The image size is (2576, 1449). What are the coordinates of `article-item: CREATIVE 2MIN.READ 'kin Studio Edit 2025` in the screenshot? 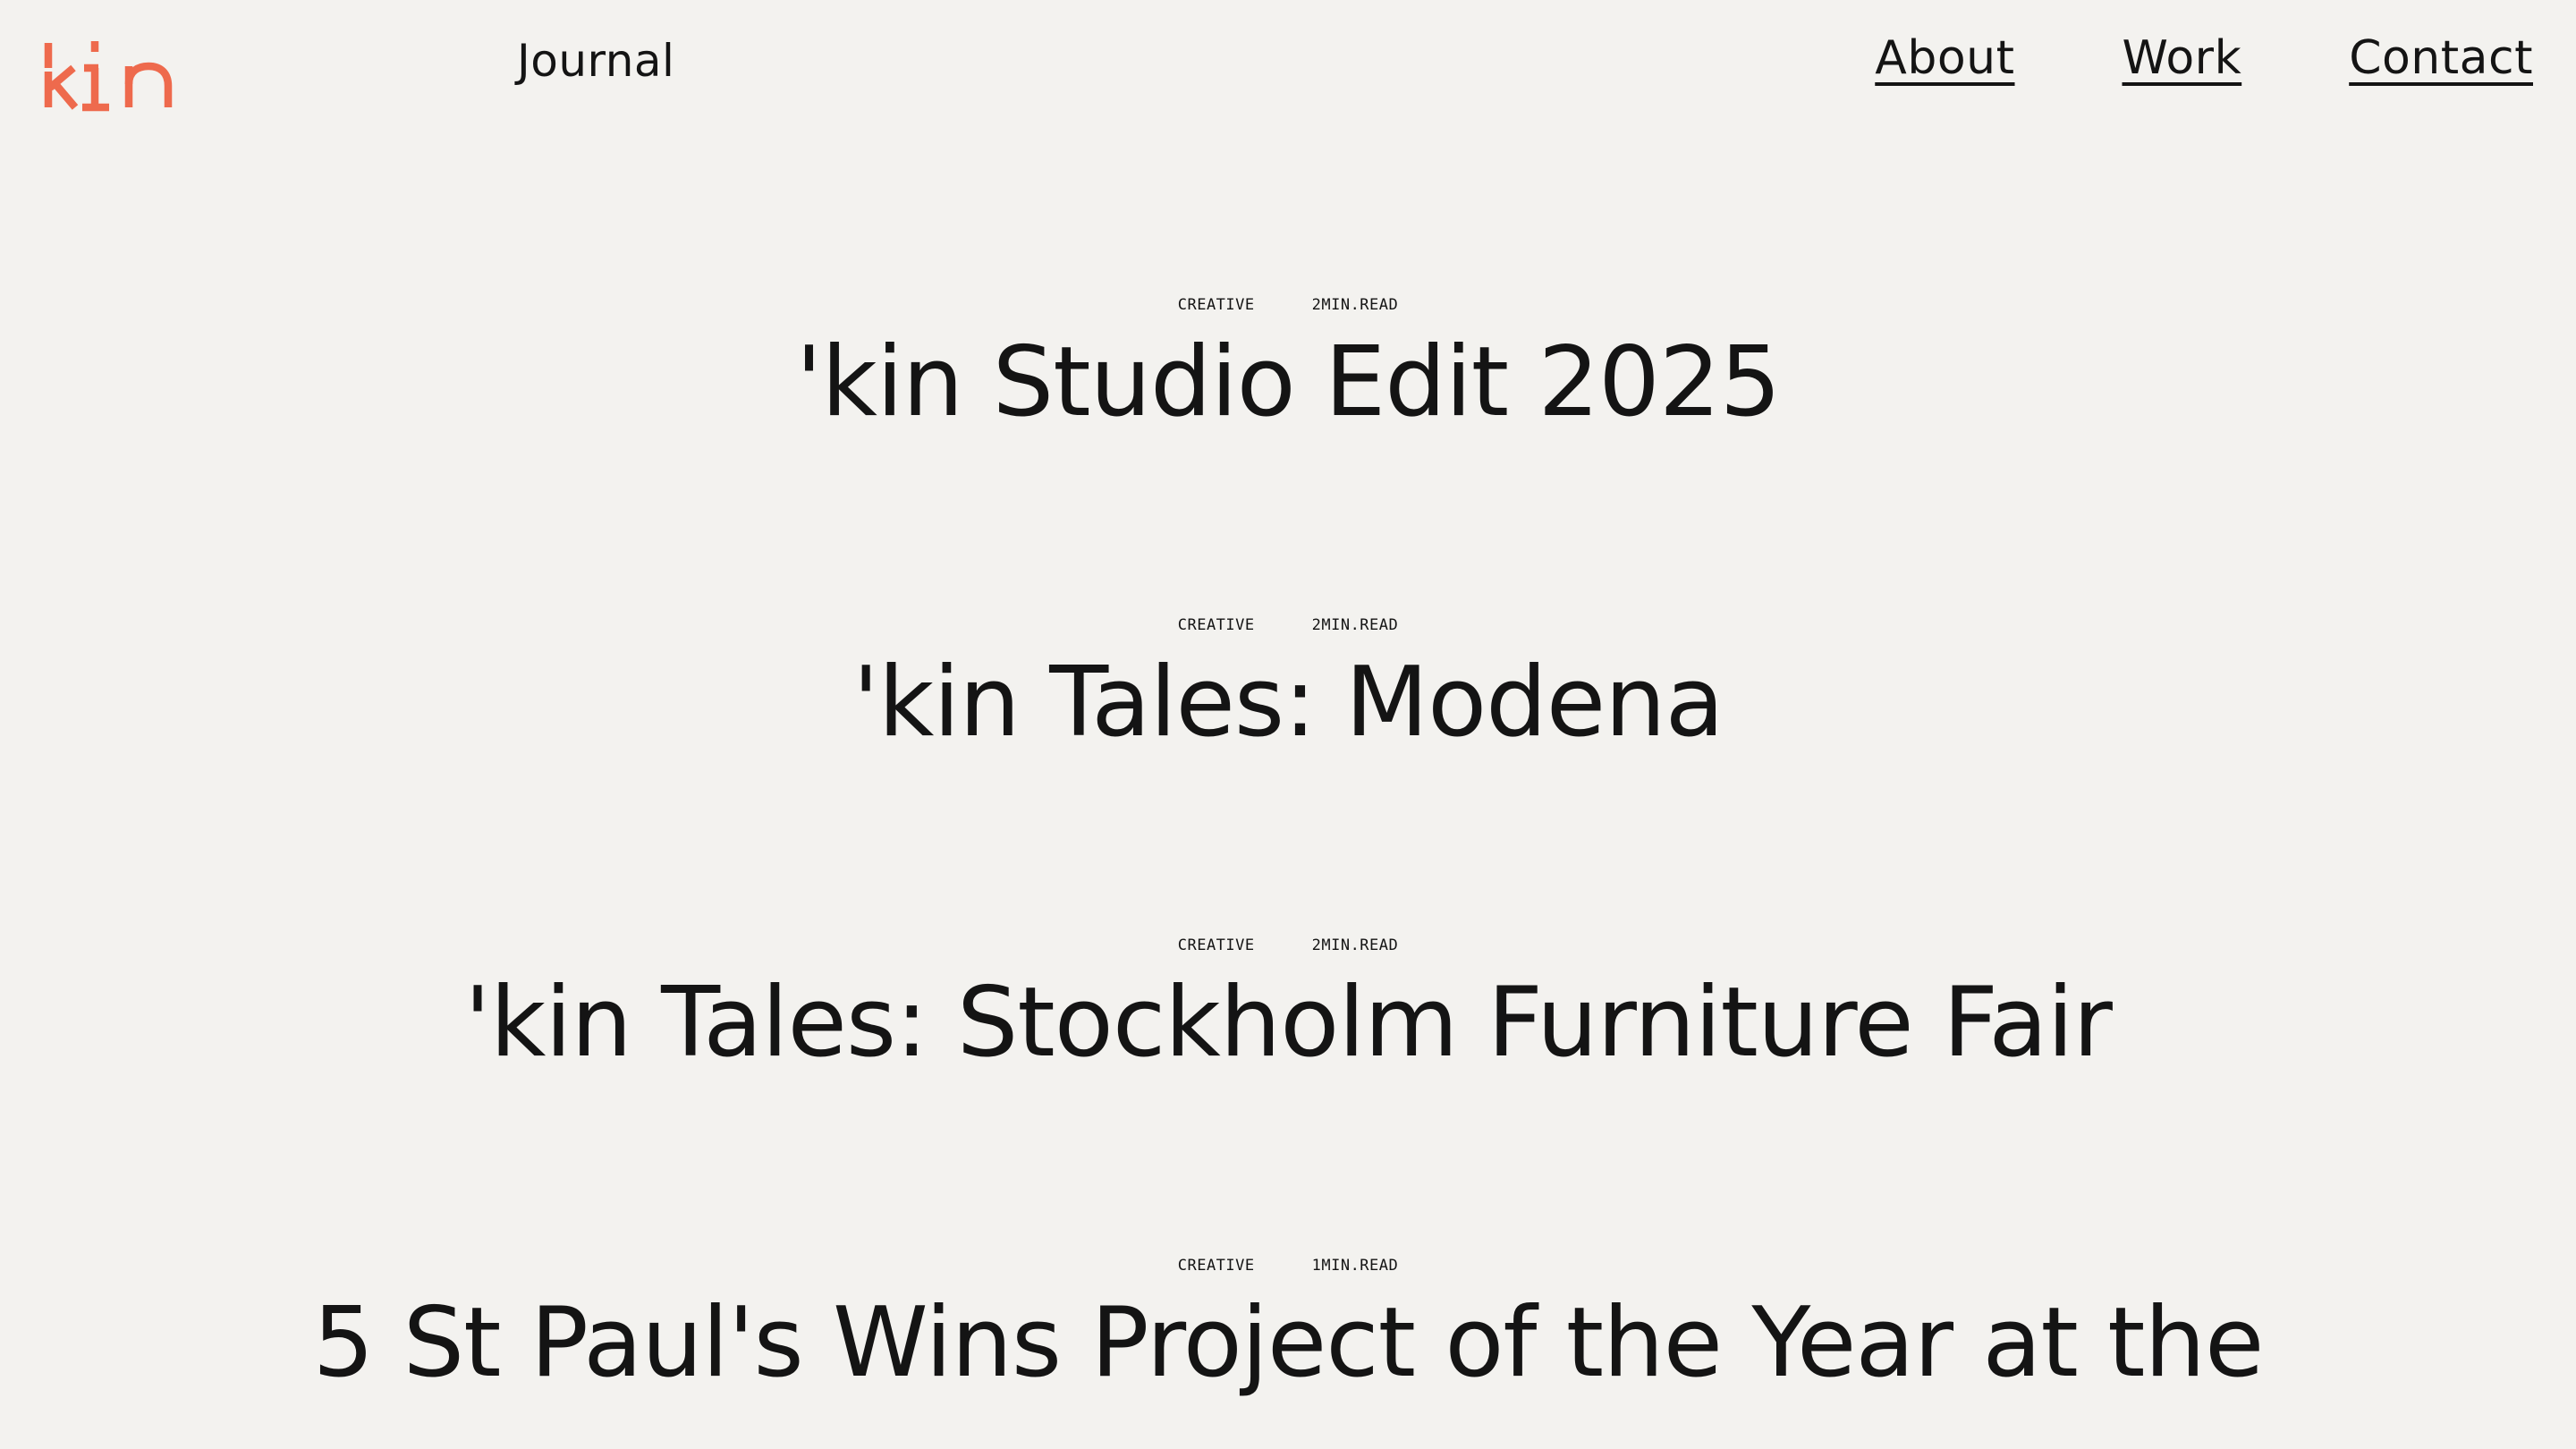 It's located at (1288, 366).